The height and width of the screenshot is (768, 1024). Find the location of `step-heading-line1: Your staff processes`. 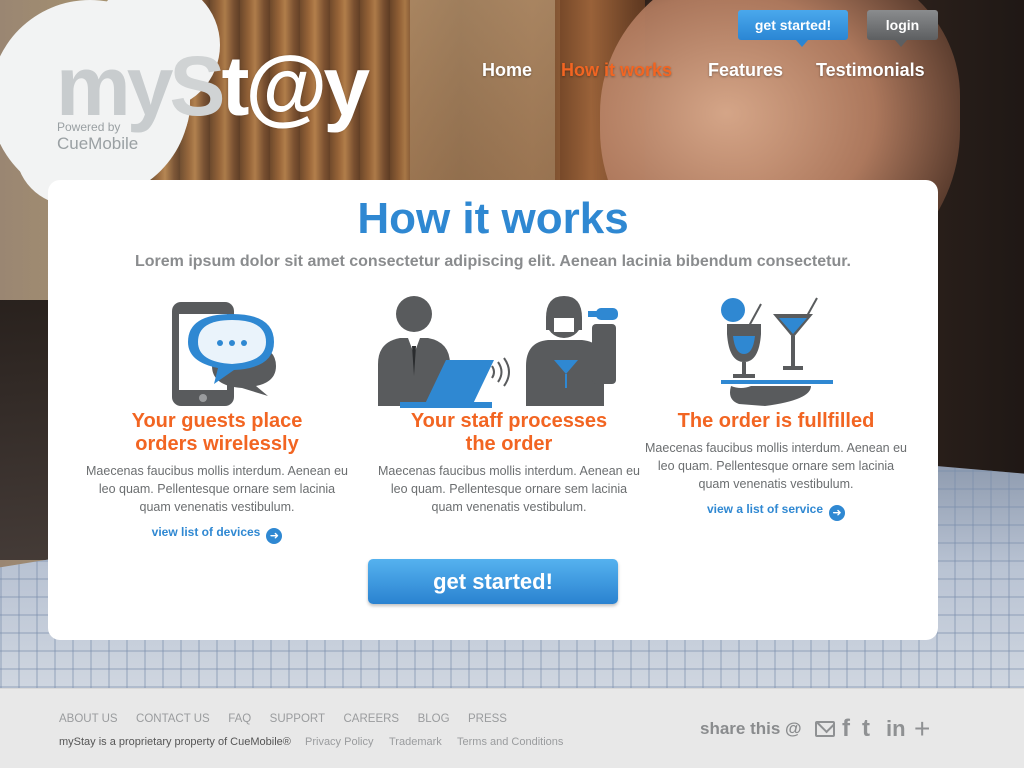

step-heading-line1: Your staff processes is located at coordinates (509, 421).